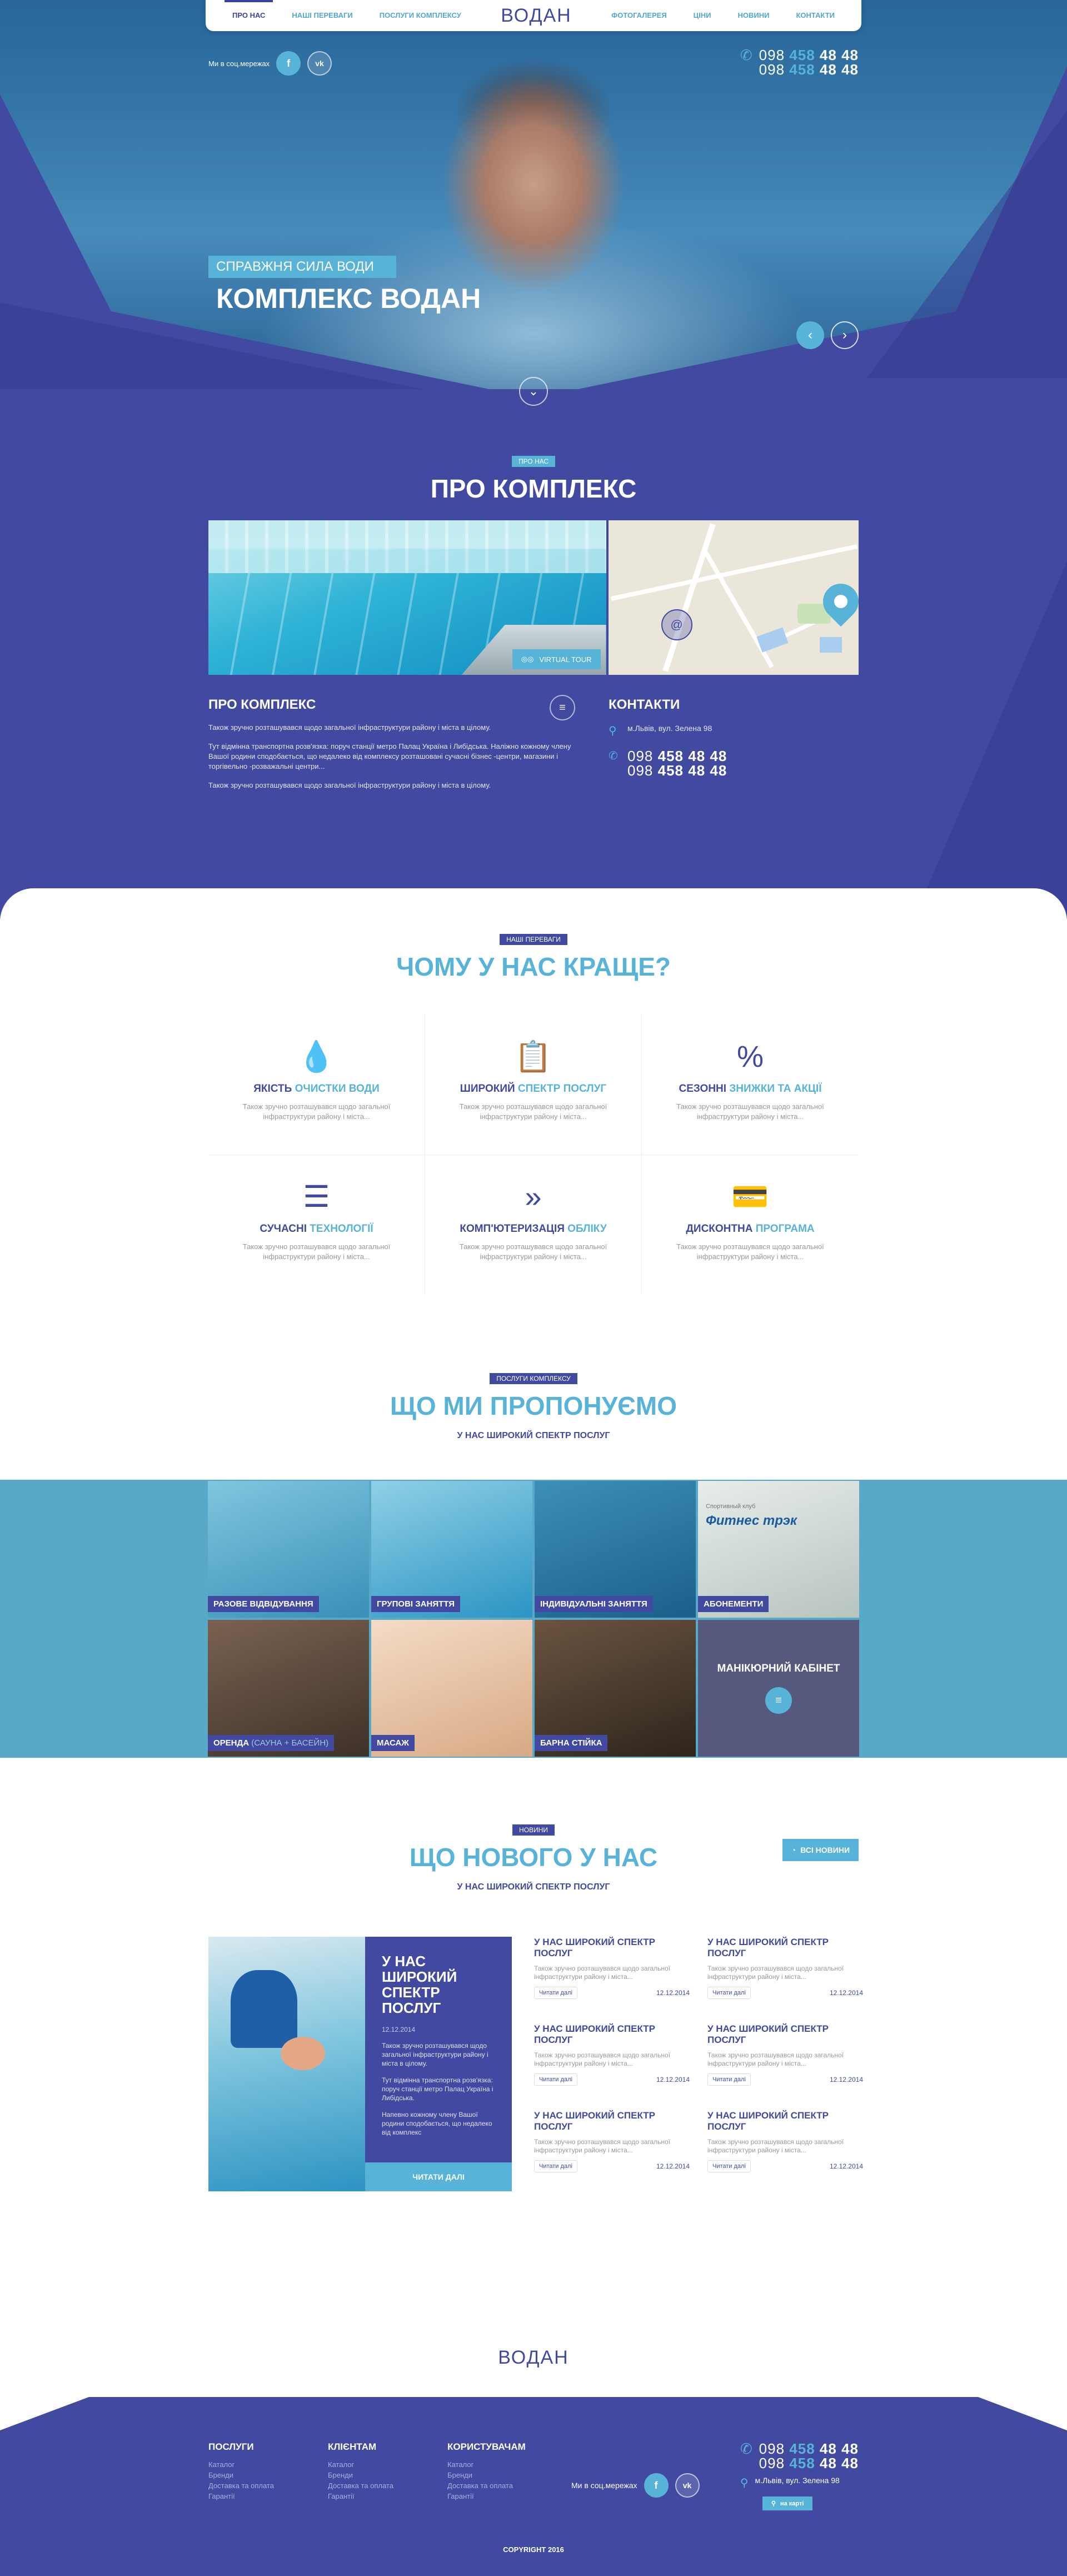 This screenshot has height=2576, width=1067. I want to click on about-subtitle: Про комплекс, so click(262, 704).